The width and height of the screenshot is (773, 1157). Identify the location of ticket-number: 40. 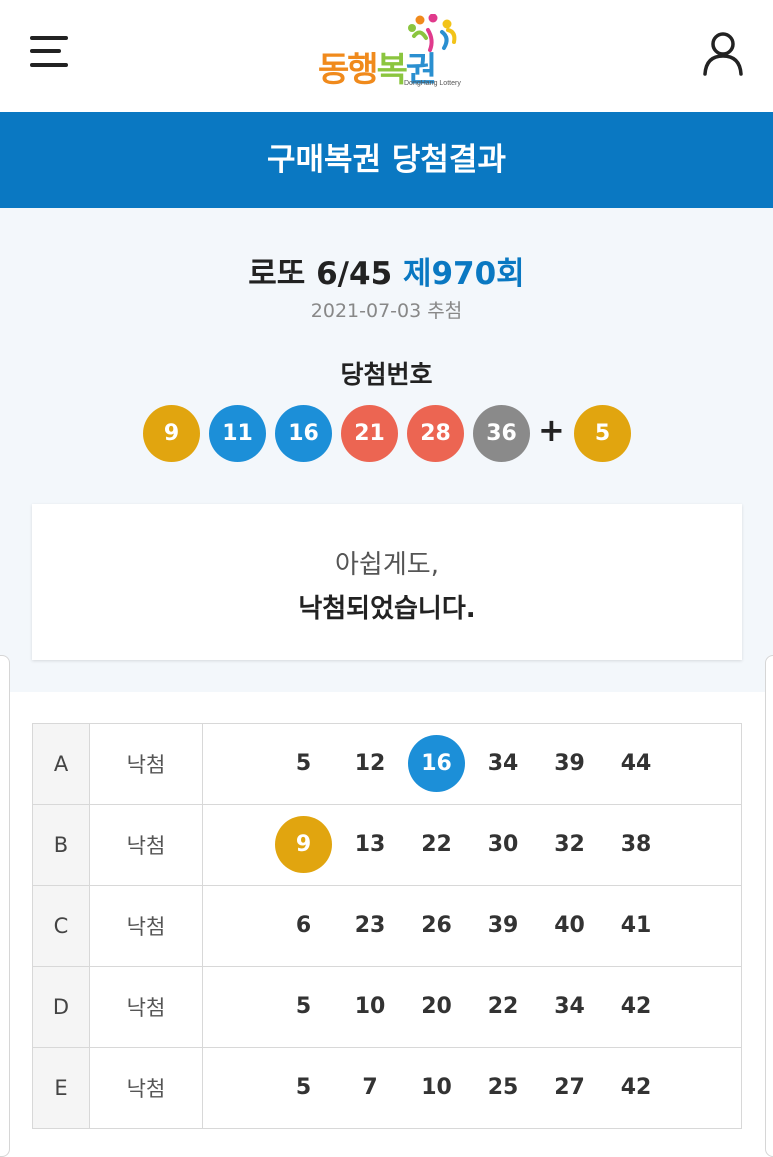
(569, 925).